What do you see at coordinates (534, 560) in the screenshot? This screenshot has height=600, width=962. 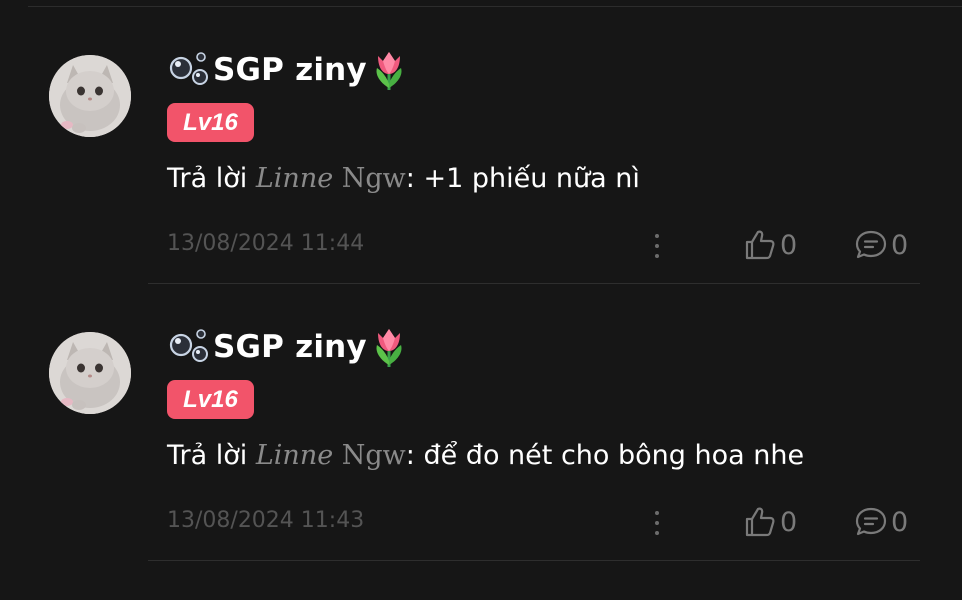 I see `comment-divider` at bounding box center [534, 560].